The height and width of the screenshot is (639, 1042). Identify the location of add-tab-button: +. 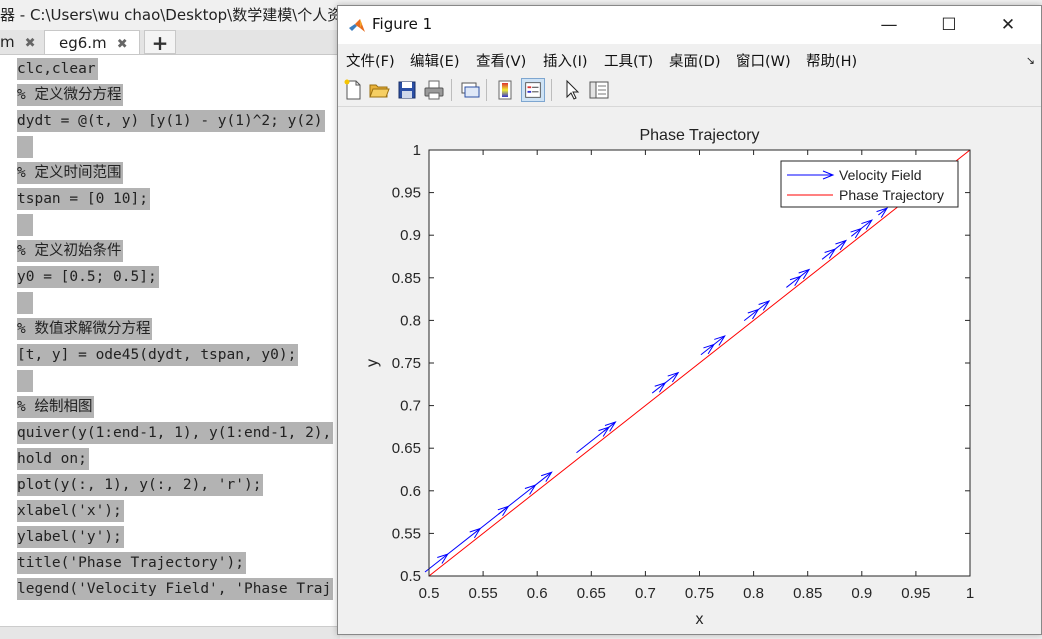
(160, 42).